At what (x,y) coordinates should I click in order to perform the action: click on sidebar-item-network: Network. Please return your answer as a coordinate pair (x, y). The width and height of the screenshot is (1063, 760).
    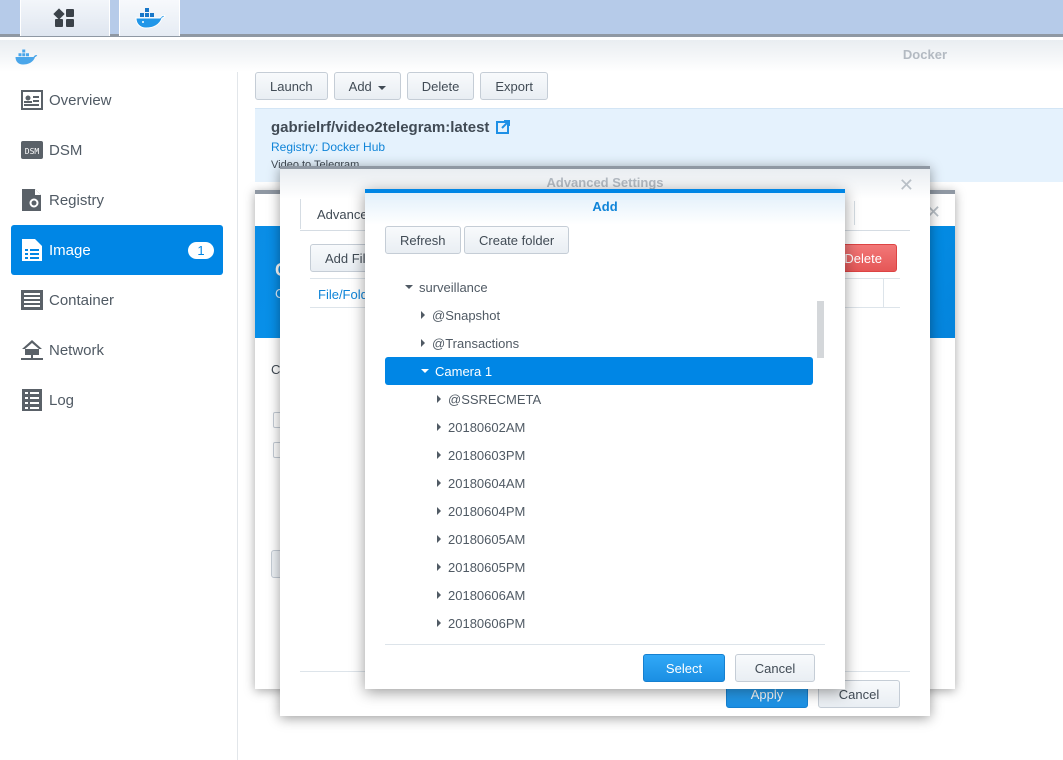
    Looking at the image, I should click on (117, 350).